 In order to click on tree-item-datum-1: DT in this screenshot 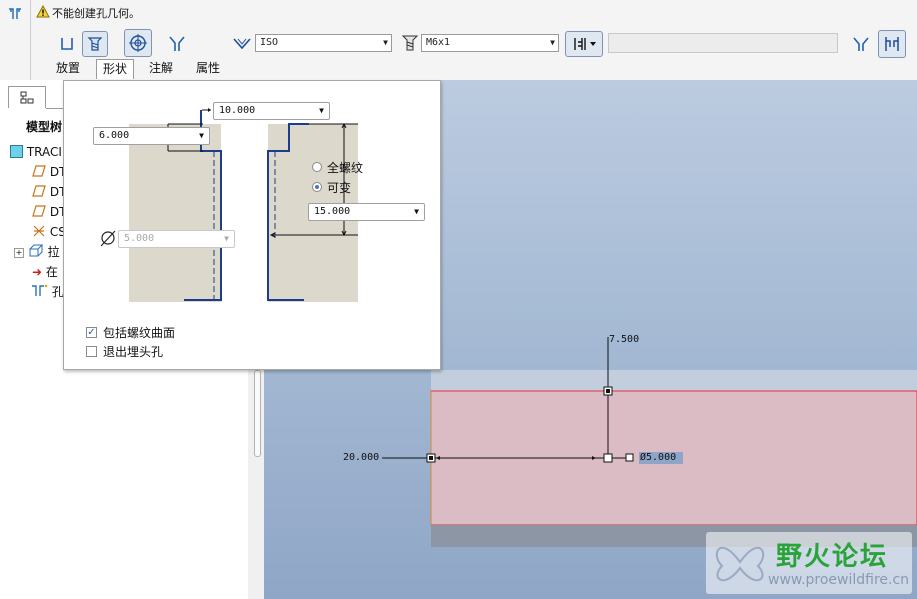, I will do `click(49, 172)`.